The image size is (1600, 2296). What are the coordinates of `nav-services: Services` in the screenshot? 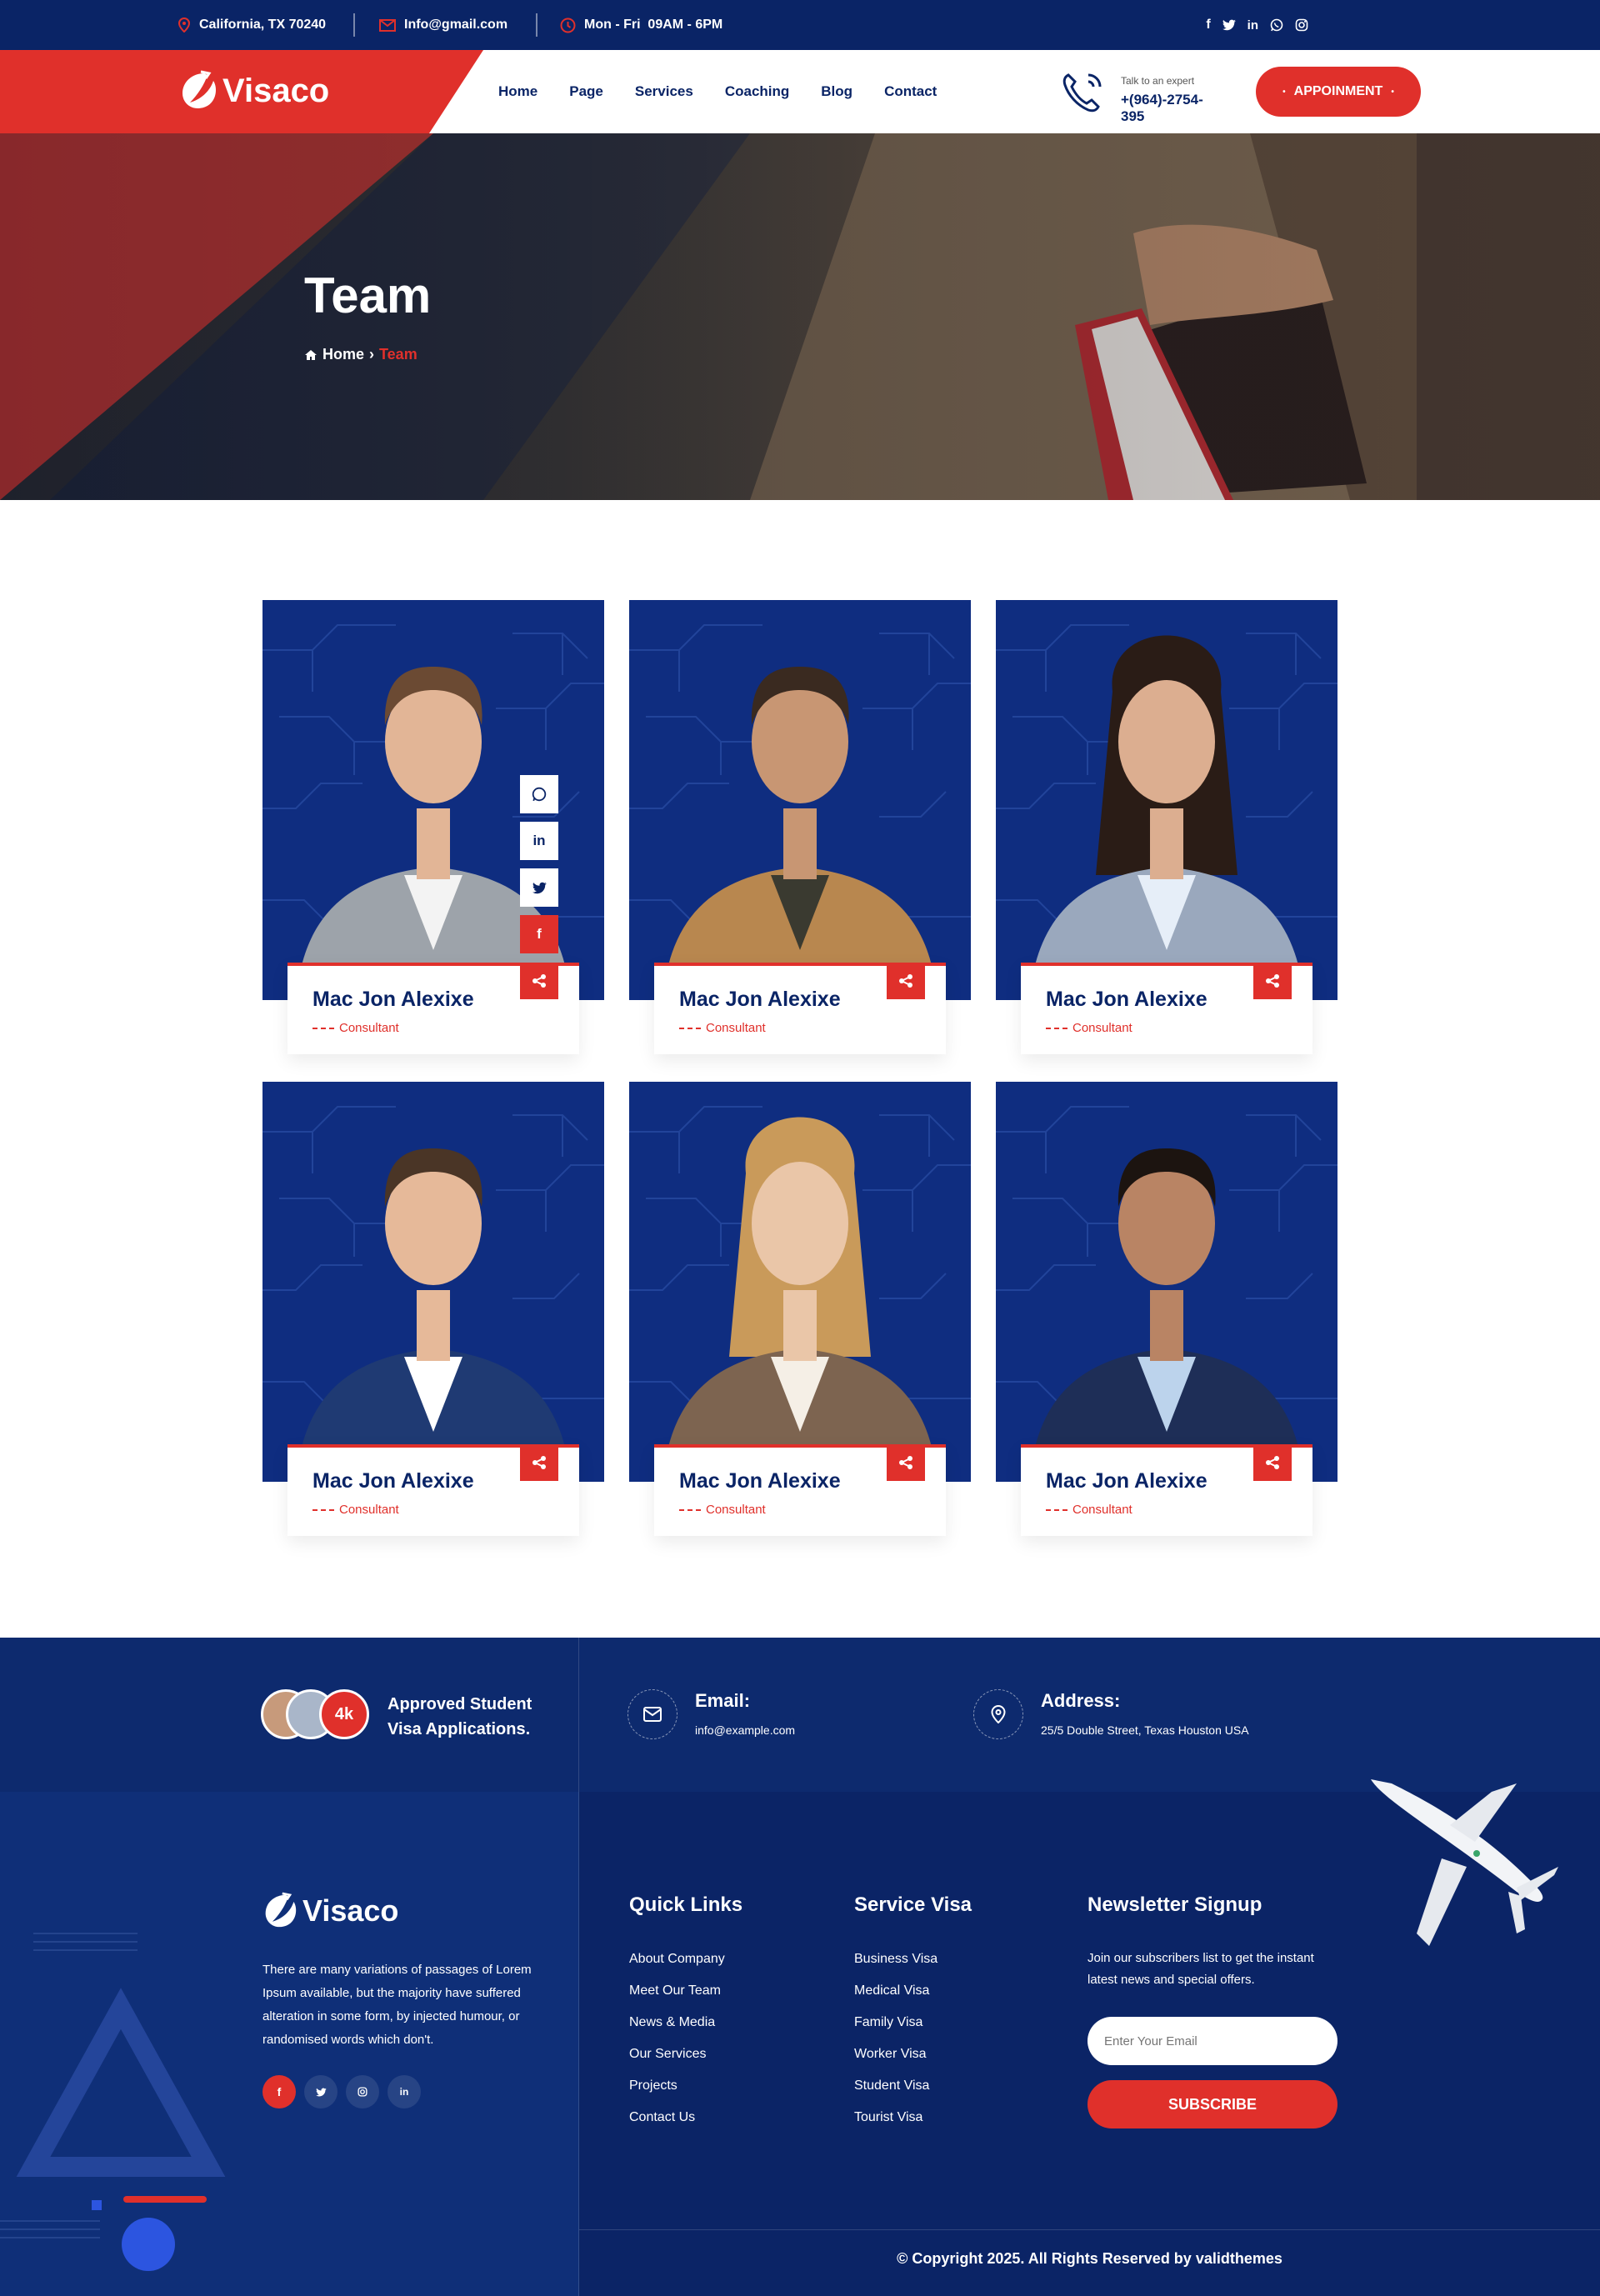 It's located at (664, 91).